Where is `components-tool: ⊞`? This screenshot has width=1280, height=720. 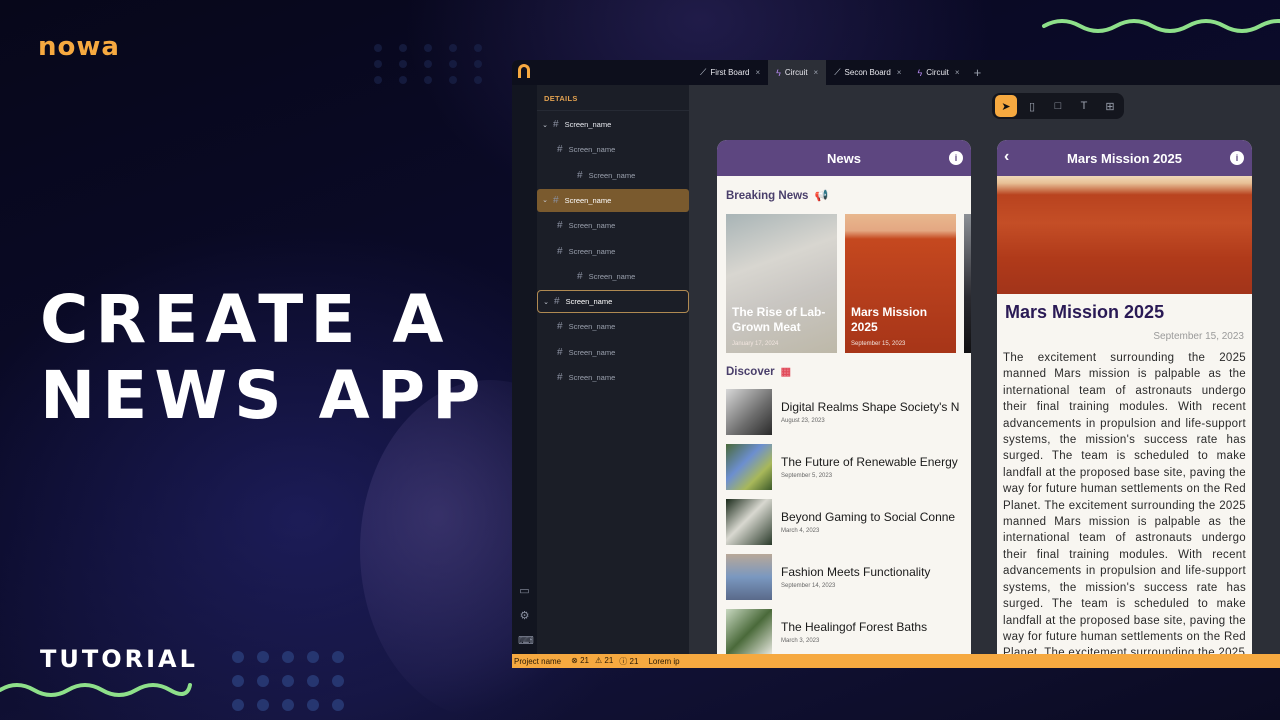 components-tool: ⊞ is located at coordinates (1110, 106).